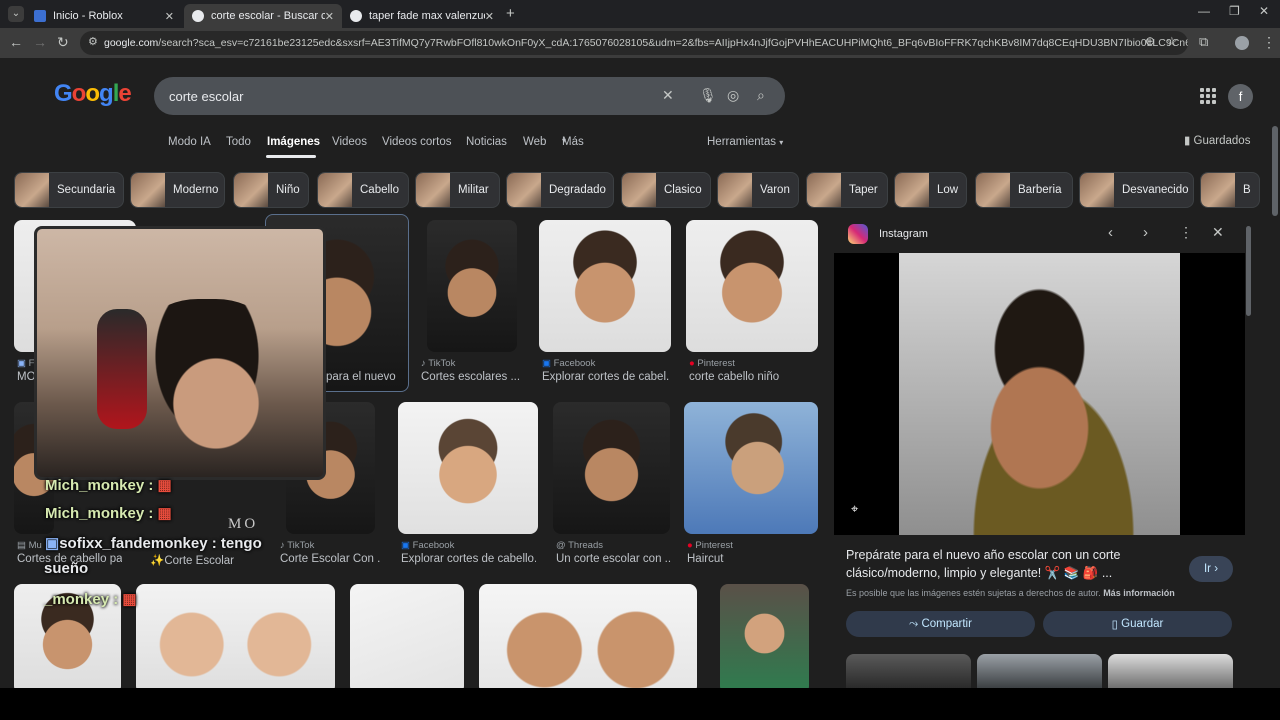 The height and width of the screenshot is (720, 1280). I want to click on tab-roblox: Inicio - Roblox ✕, so click(104, 16).